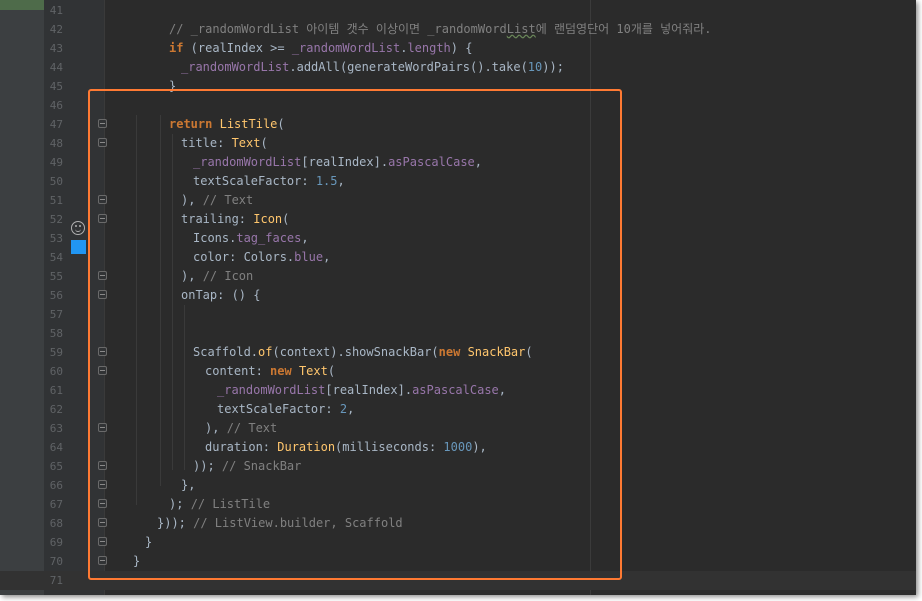  Describe the element at coordinates (78, 228) in the screenshot. I see `smiley-face-icon` at that location.